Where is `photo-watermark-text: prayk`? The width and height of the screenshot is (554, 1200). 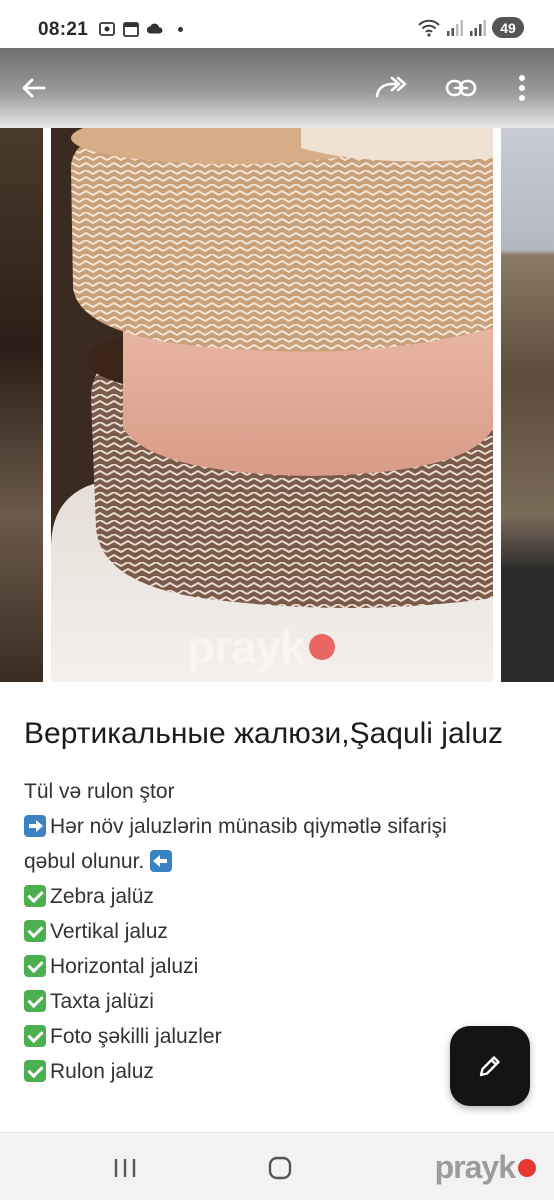 photo-watermark-text: prayk is located at coordinates (246, 647).